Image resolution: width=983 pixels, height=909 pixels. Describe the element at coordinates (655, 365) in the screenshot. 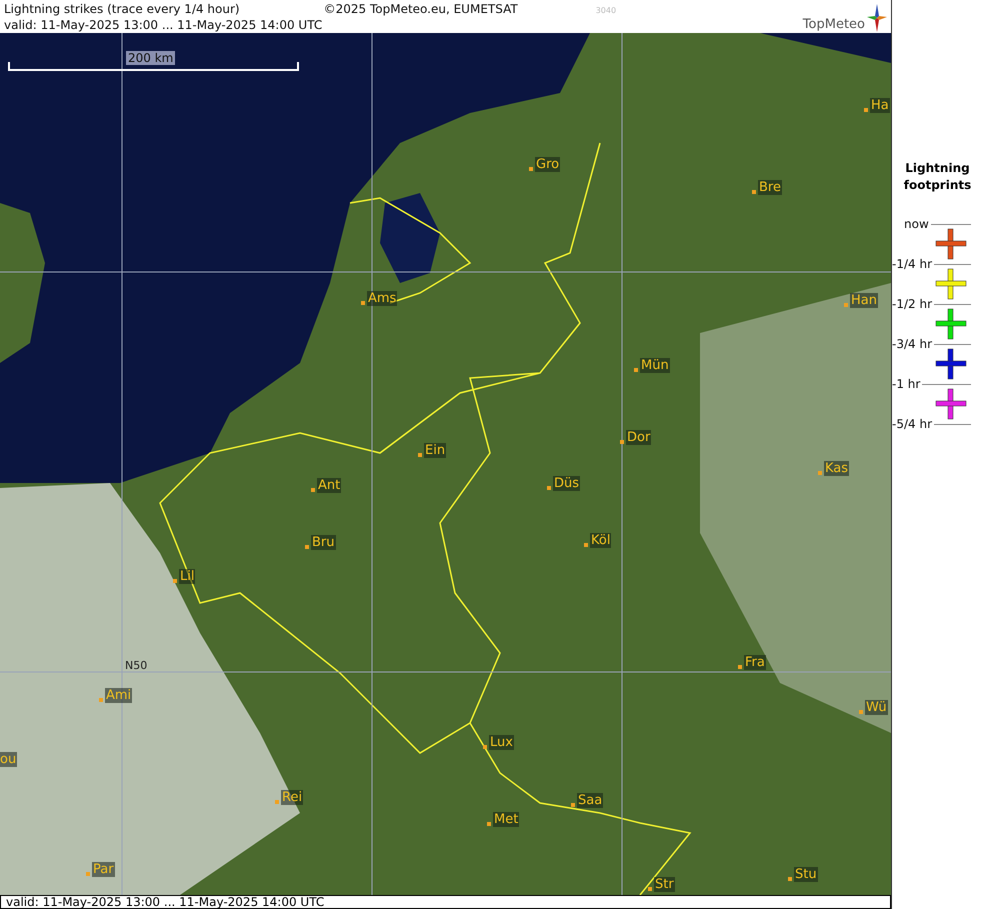

I see `city-label: Mün` at that location.